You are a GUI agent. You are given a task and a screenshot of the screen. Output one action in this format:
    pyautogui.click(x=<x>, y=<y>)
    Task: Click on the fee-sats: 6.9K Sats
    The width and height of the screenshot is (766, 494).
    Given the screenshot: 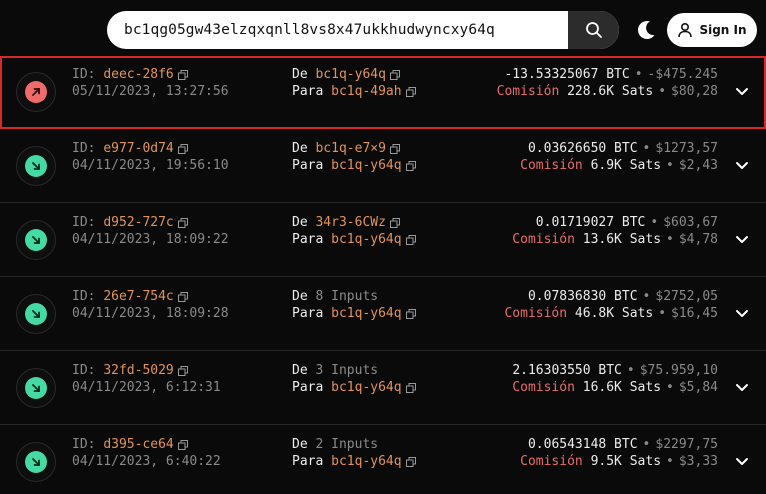 What is the action you would take?
    pyautogui.click(x=626, y=165)
    